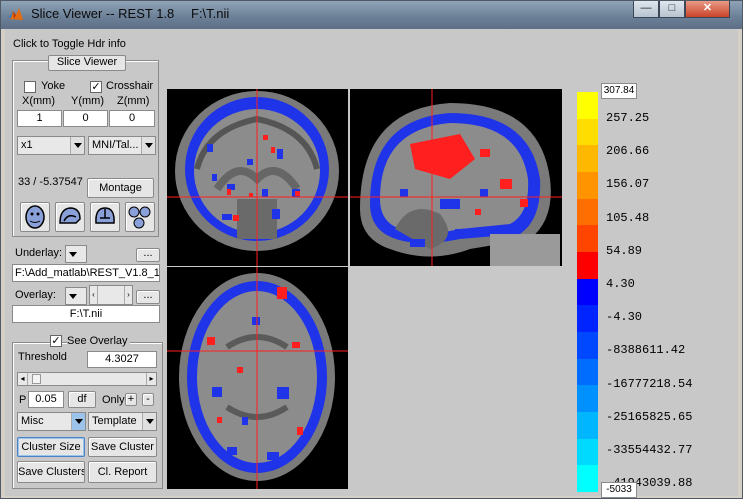  I want to click on df-button: df, so click(82, 399).